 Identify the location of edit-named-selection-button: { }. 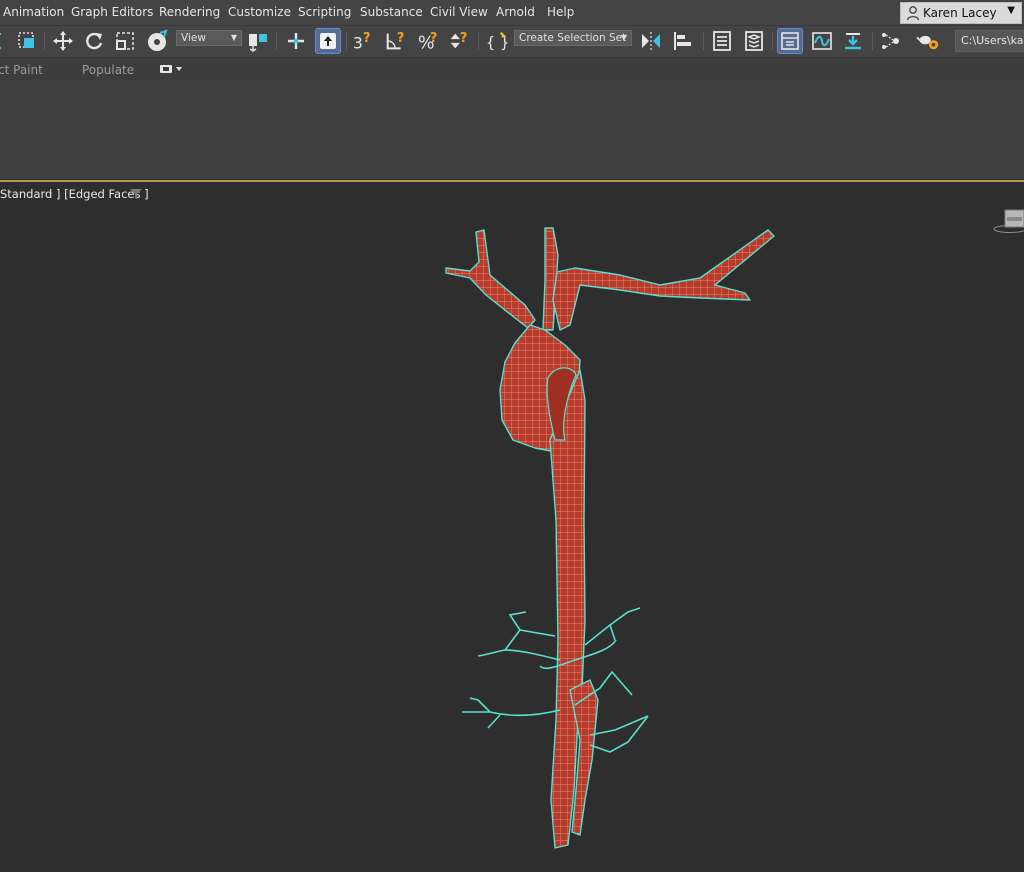
(497, 41).